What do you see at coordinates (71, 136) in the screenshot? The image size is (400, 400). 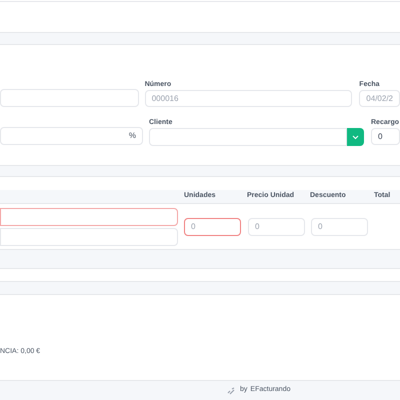 I see `discount-field: %` at bounding box center [71, 136].